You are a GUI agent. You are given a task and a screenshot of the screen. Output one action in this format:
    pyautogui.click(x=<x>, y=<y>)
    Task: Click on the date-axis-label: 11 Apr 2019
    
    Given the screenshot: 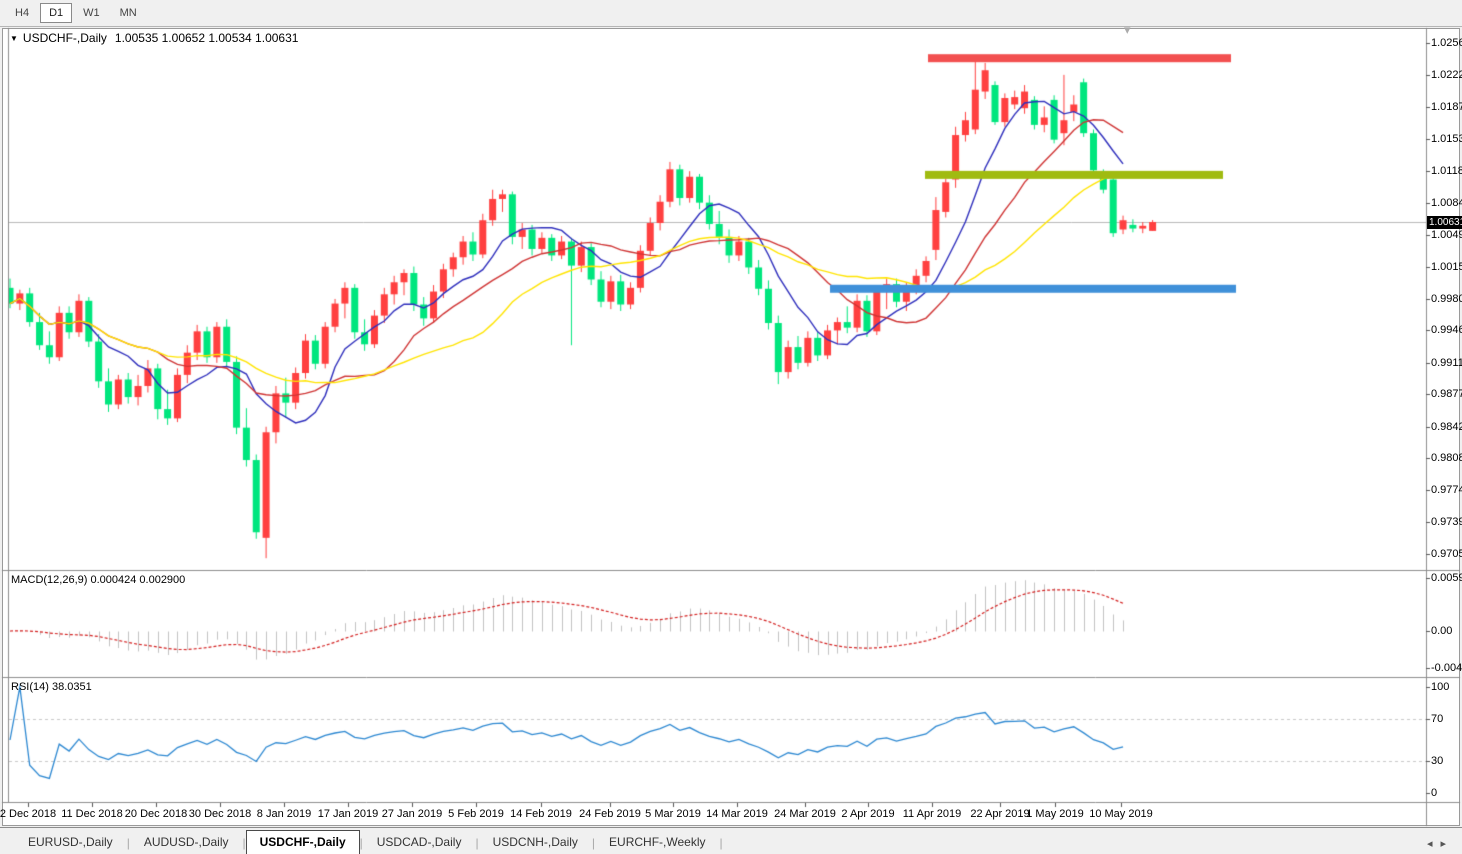 What is the action you would take?
    pyautogui.click(x=932, y=814)
    